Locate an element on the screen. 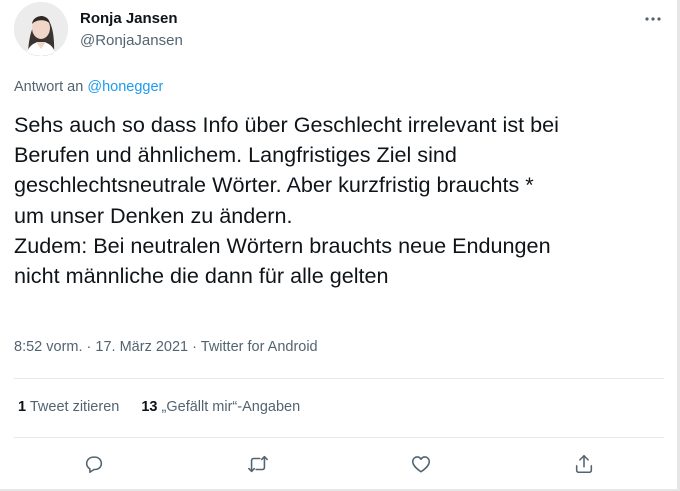  likes-stat: 13 „Gefällt mir“-Angaben is located at coordinates (220, 407).